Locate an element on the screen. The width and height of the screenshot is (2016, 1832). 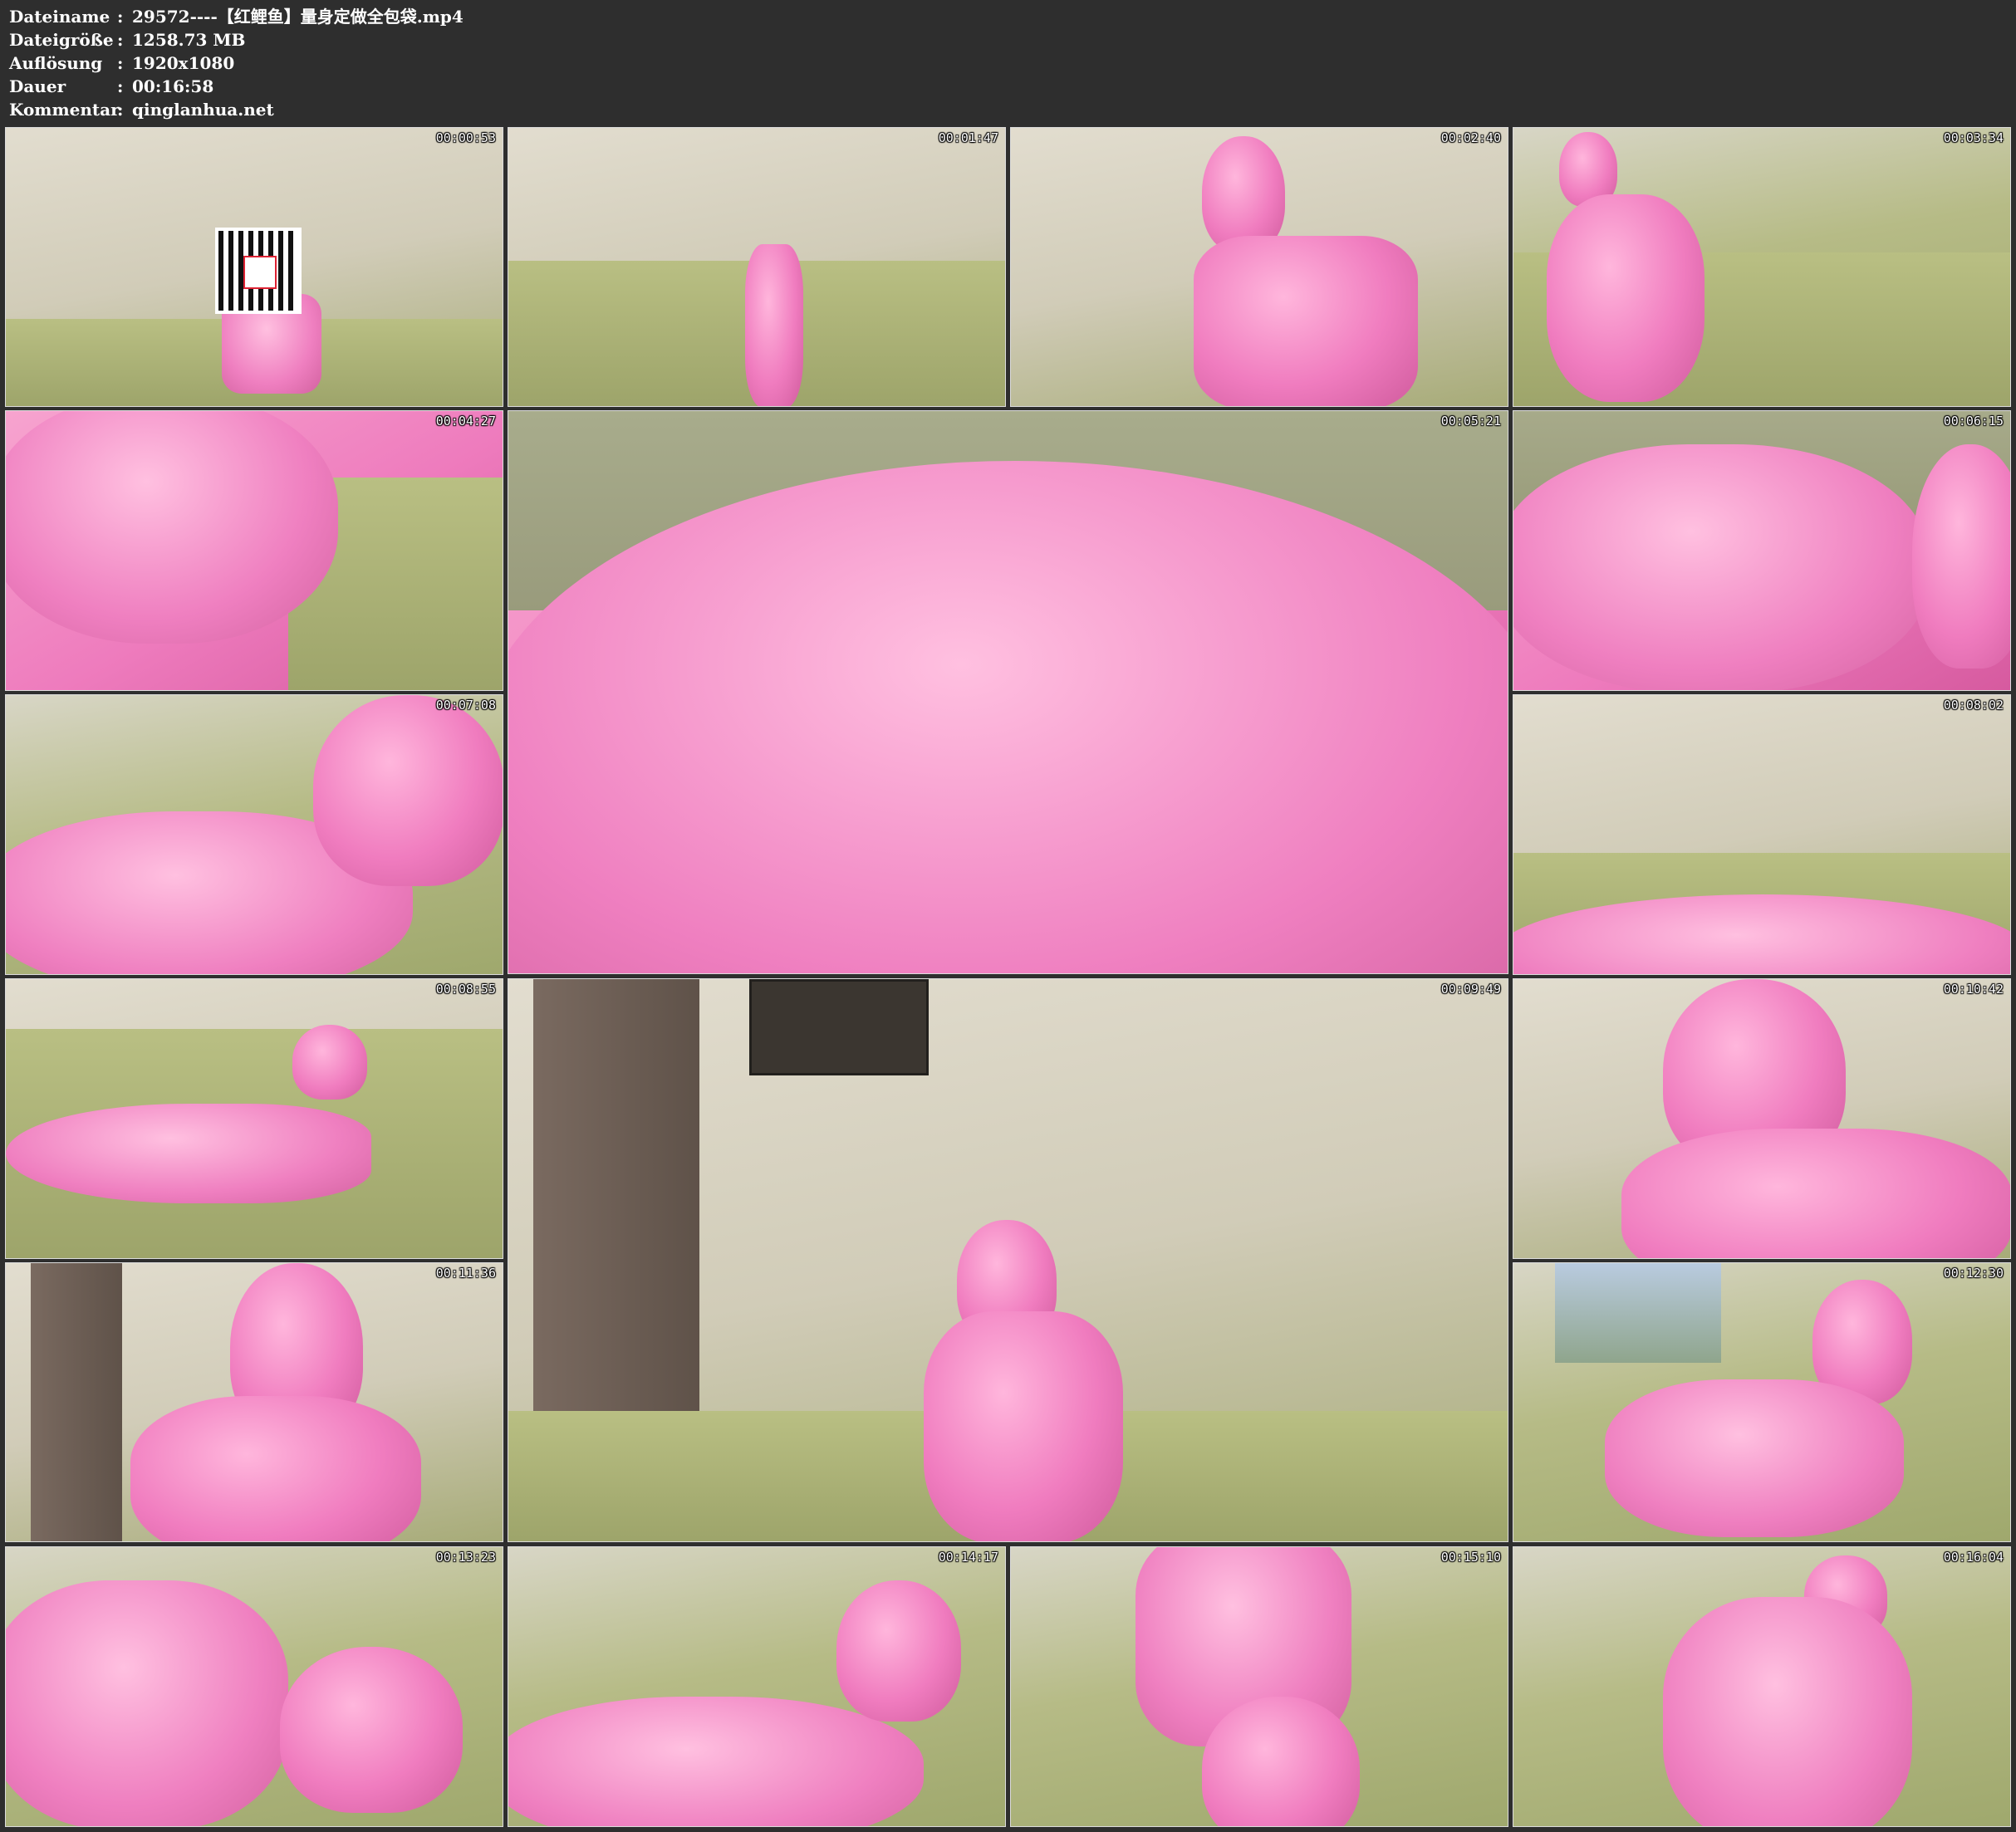
video-thumbnail: 00:15:10 is located at coordinates (1259, 1686).